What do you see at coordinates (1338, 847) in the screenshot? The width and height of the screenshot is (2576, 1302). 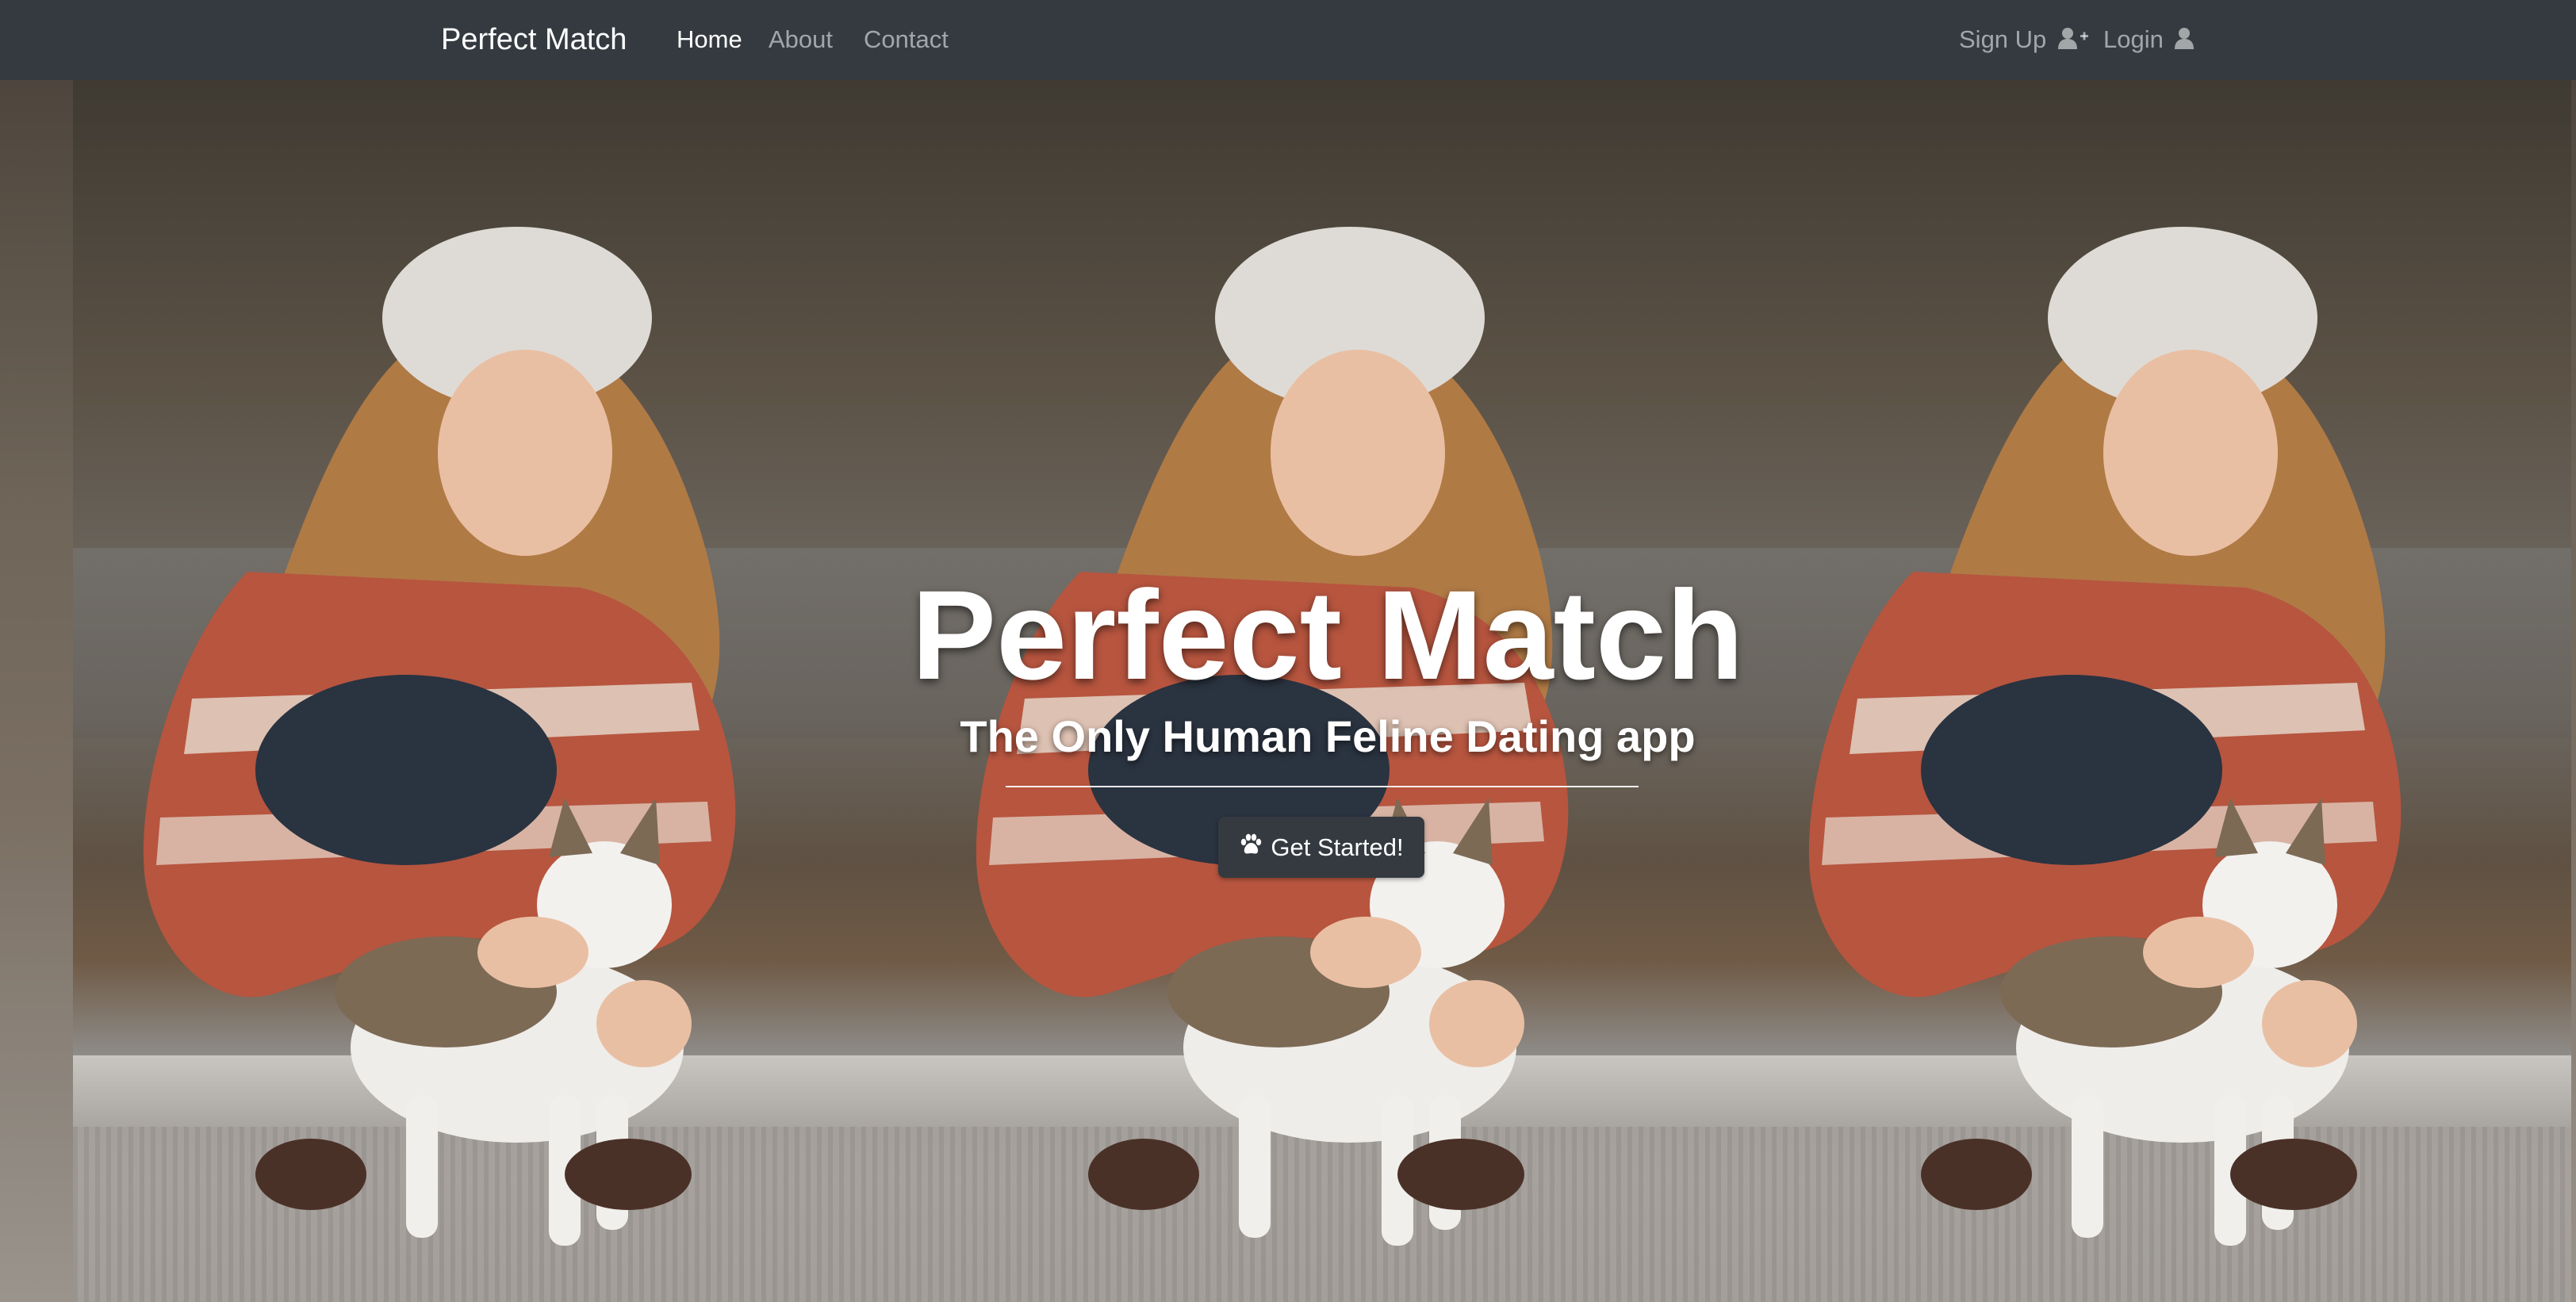 I see `get-started-label: Get Started!` at bounding box center [1338, 847].